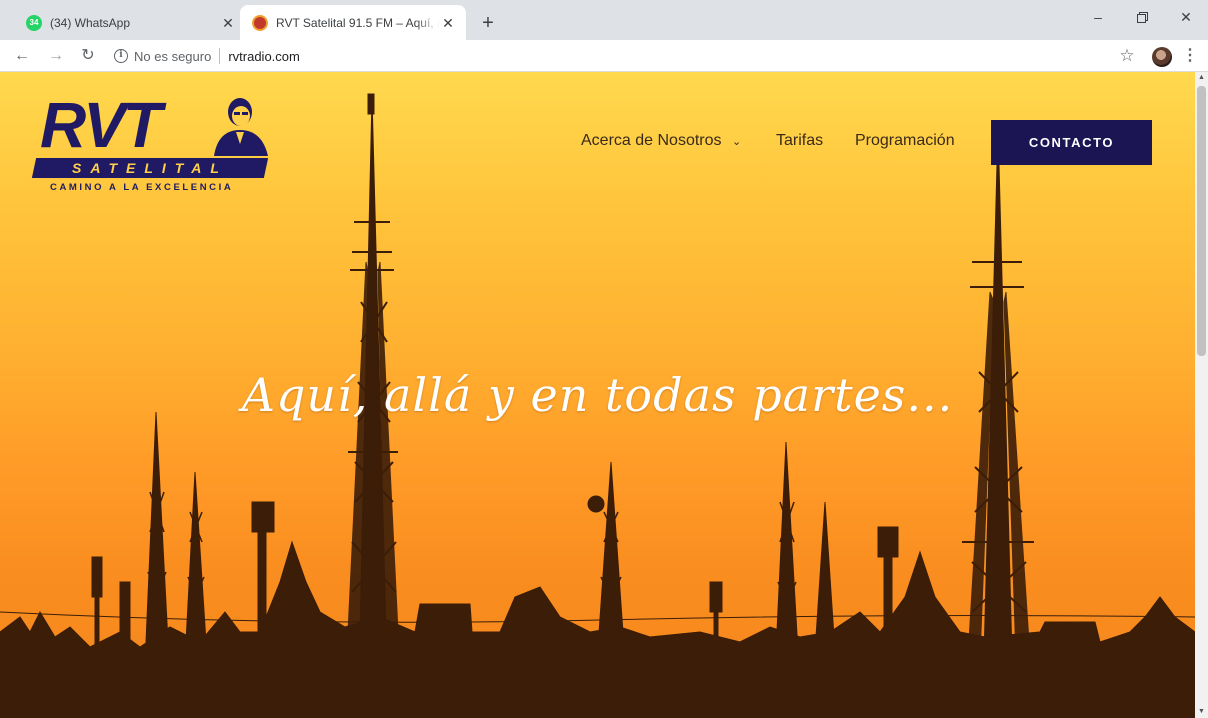 This screenshot has width=1208, height=718. I want to click on security-status: No es seguro, so click(173, 56).